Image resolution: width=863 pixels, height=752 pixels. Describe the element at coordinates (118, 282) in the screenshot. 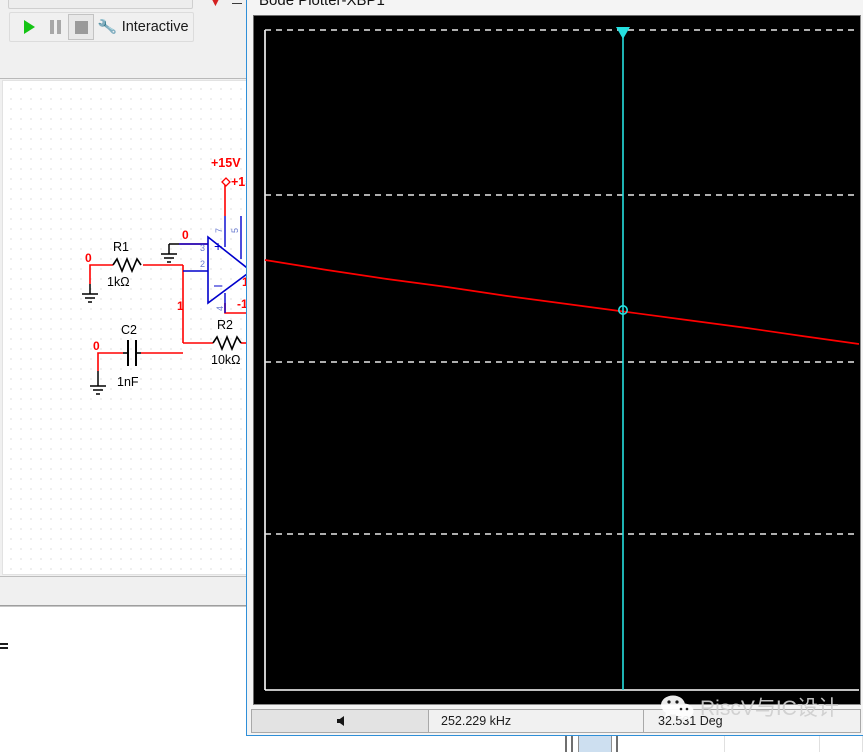

I see `resistor-r1-value: 1kΩ` at that location.